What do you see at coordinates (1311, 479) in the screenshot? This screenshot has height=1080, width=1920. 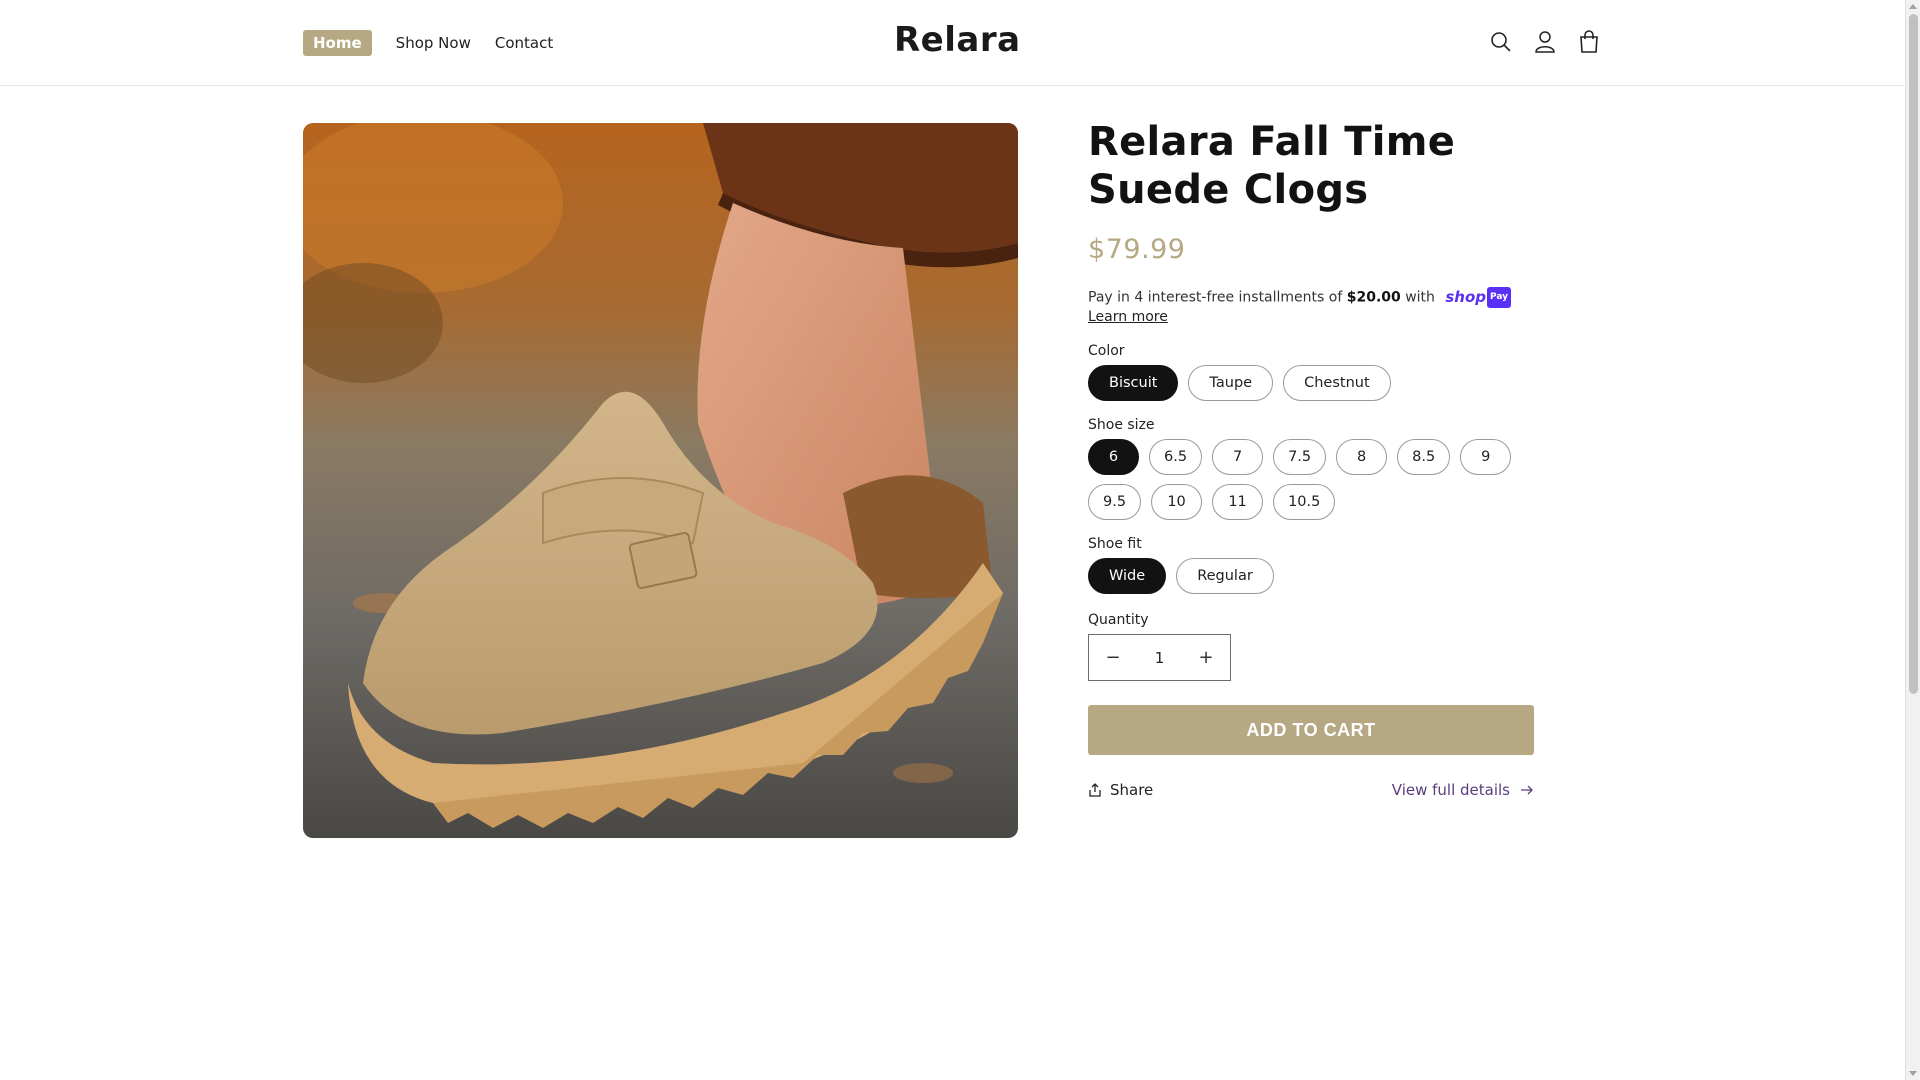 I see `size-options: 6 6.5 7 7.5 8 8.5 9 9.5 10 11 10.5` at bounding box center [1311, 479].